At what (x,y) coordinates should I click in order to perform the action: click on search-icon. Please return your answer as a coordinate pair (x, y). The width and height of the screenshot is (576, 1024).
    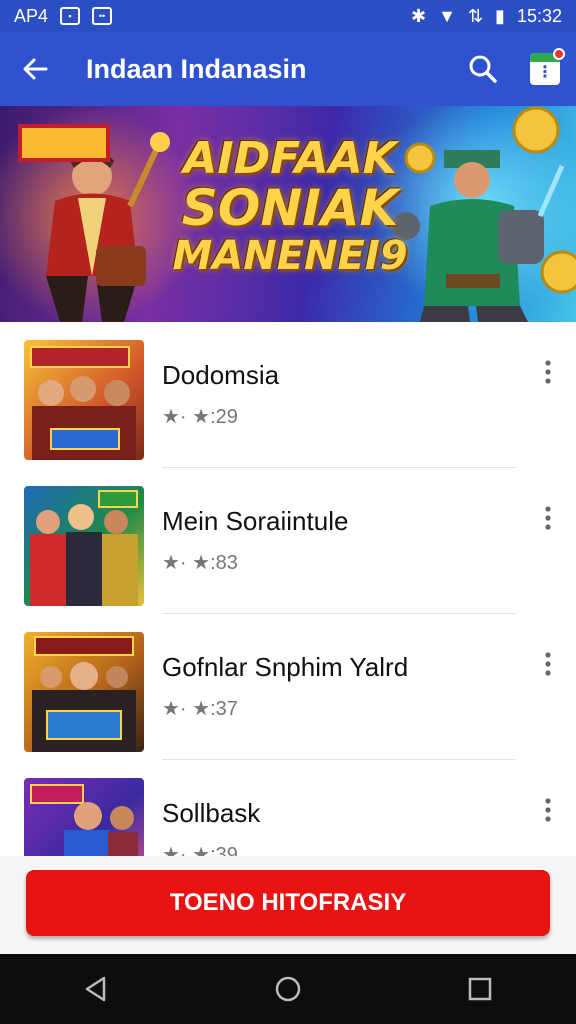
    Looking at the image, I should click on (483, 69).